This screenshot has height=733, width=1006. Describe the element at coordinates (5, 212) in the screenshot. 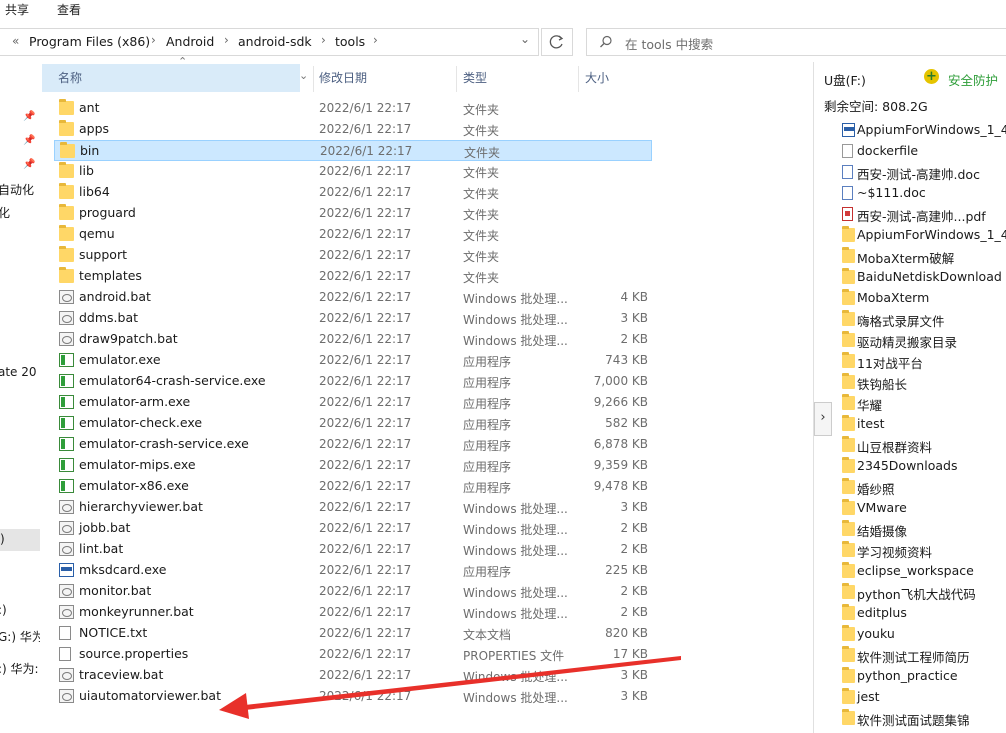

I see `nav-item: 化` at that location.